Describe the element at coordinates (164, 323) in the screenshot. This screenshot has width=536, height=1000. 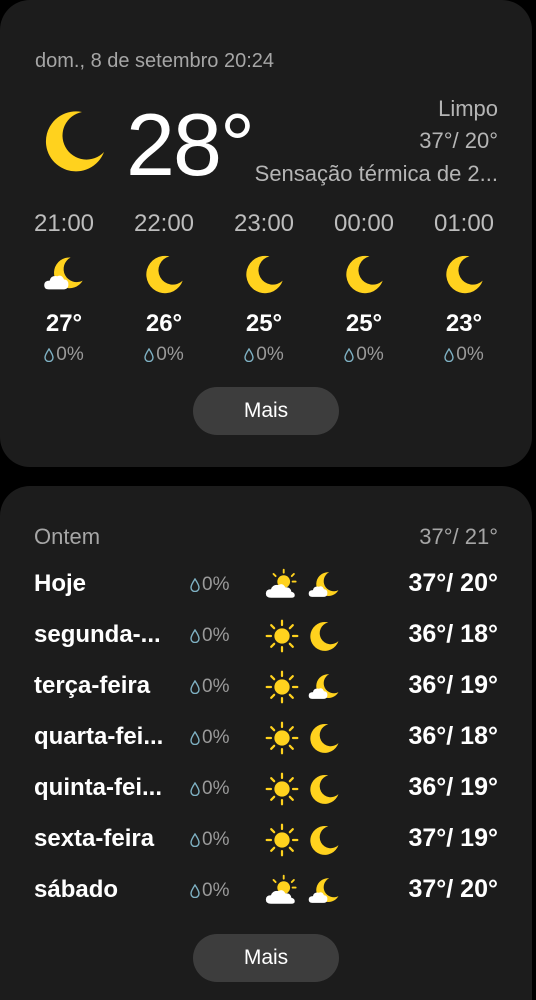
I see `hour-temperature: 26°` at that location.